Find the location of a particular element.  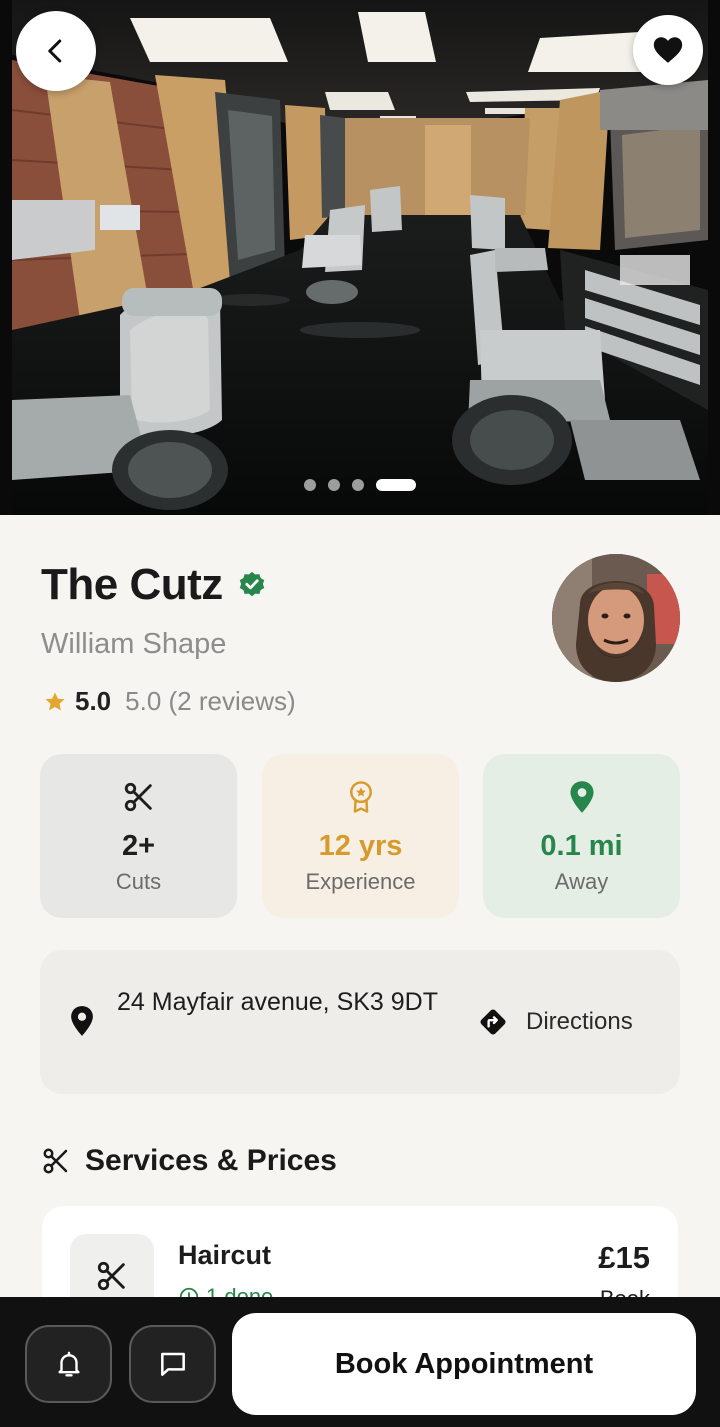

rating: 5.0 5.0 (2 reviews) is located at coordinates (169, 701).